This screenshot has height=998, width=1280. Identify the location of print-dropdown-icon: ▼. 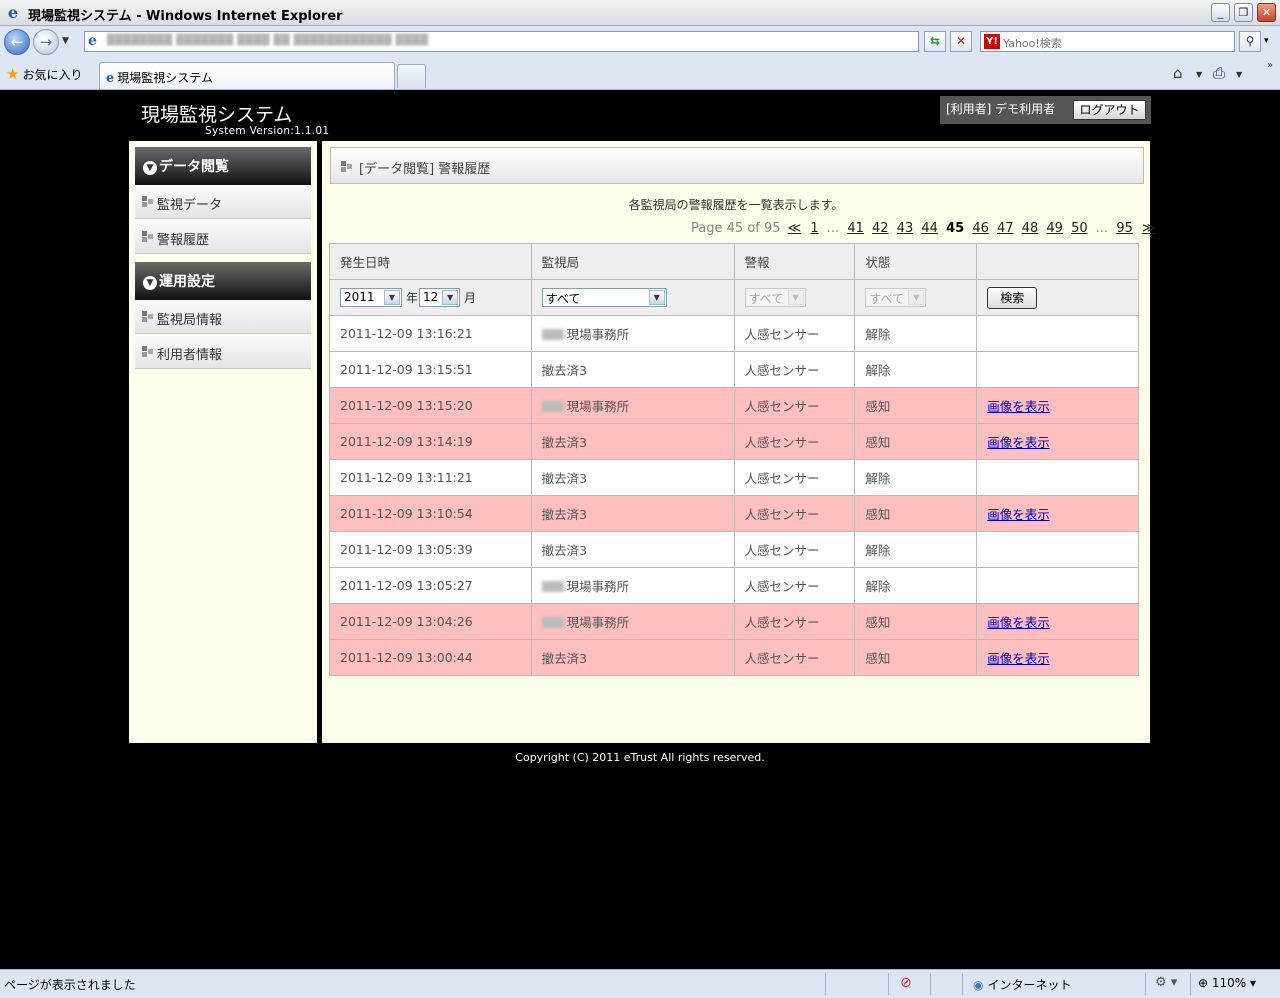
(1239, 74).